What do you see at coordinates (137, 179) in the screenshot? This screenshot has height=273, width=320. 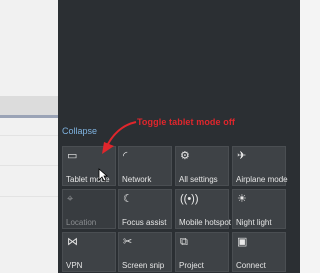 I see `tile-label: Network` at bounding box center [137, 179].